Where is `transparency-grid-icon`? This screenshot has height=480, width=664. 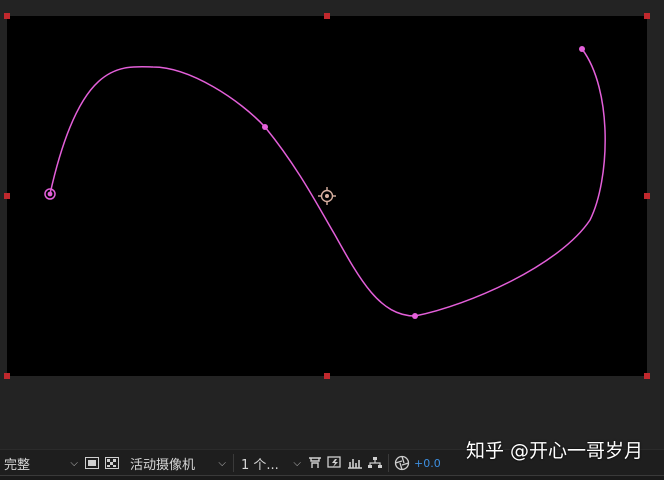 transparency-grid-icon is located at coordinates (112, 463).